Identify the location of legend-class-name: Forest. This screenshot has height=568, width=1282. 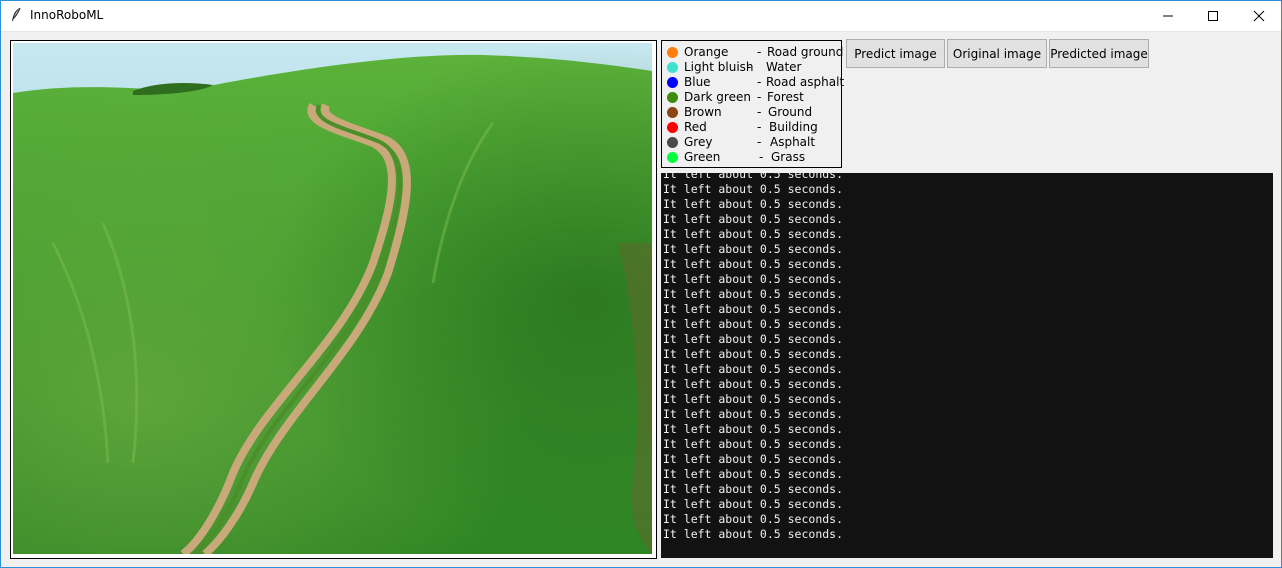
(785, 97).